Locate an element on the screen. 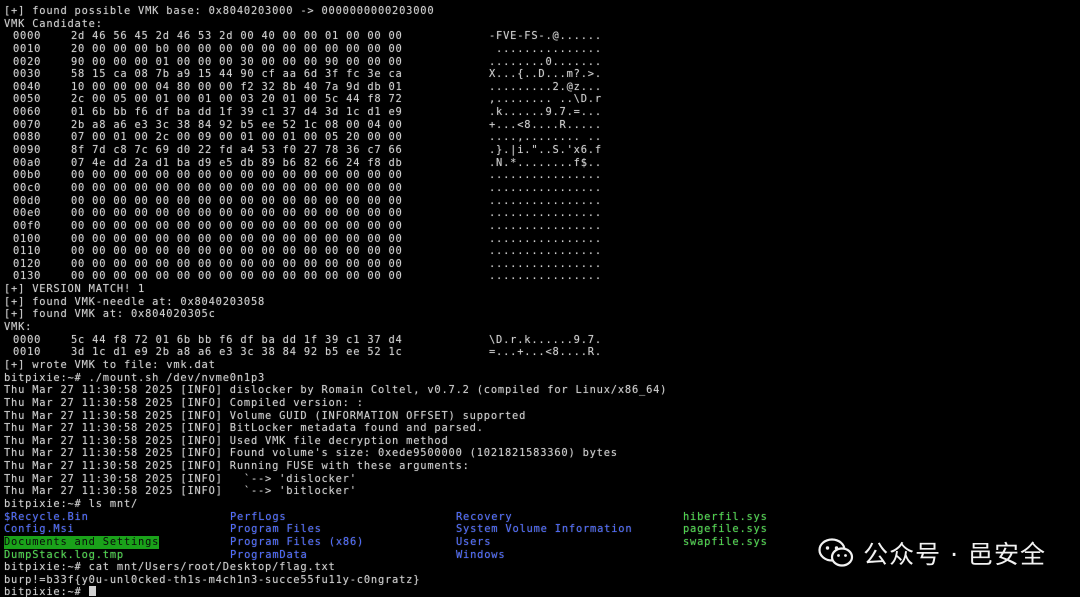 This screenshot has width=1080, height=597. wechat-icon is located at coordinates (836, 552).